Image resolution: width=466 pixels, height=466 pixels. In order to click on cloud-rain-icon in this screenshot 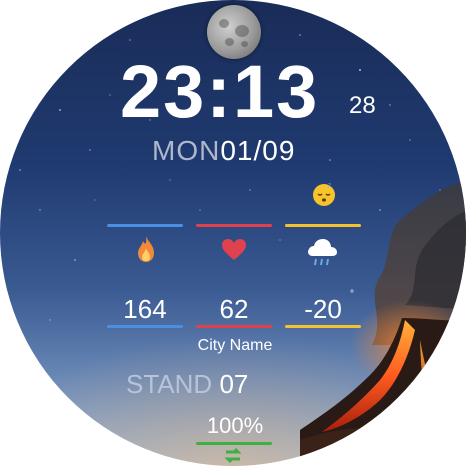, I will do `click(322, 252)`.